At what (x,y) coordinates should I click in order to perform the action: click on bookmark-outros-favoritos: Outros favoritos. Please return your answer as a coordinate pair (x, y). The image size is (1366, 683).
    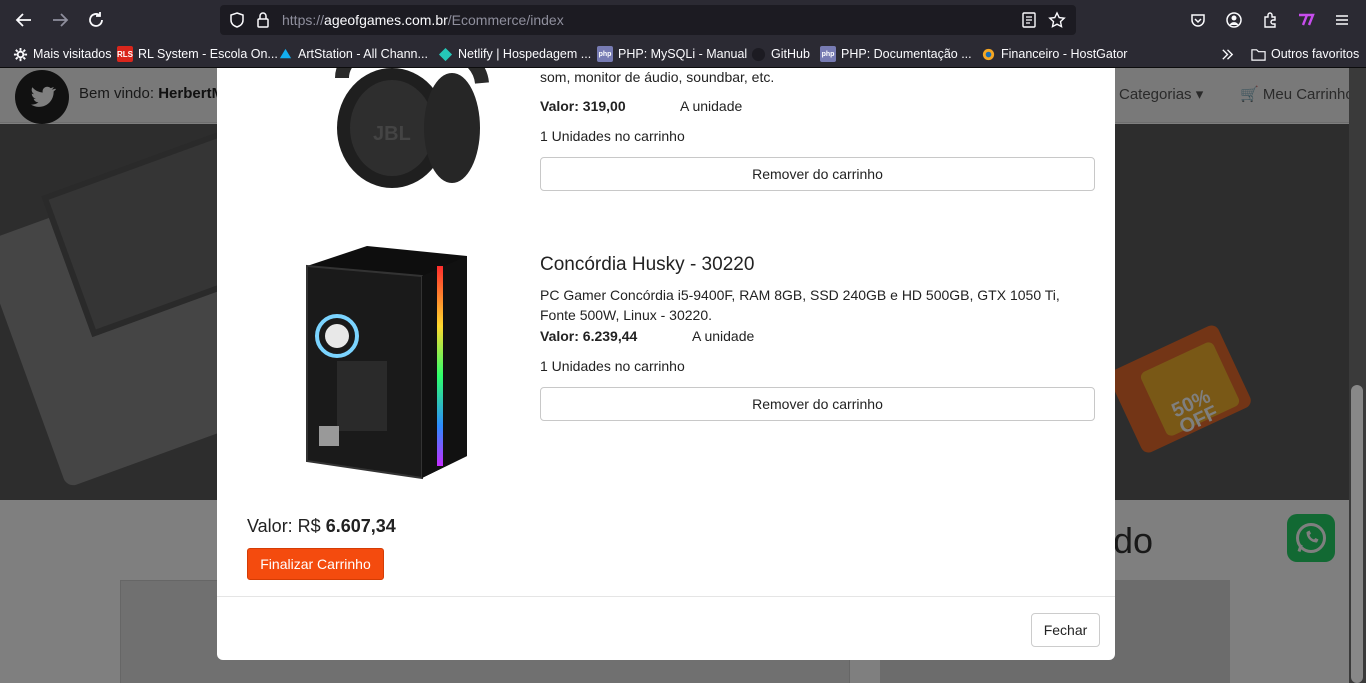
    Looking at the image, I should click on (1304, 54).